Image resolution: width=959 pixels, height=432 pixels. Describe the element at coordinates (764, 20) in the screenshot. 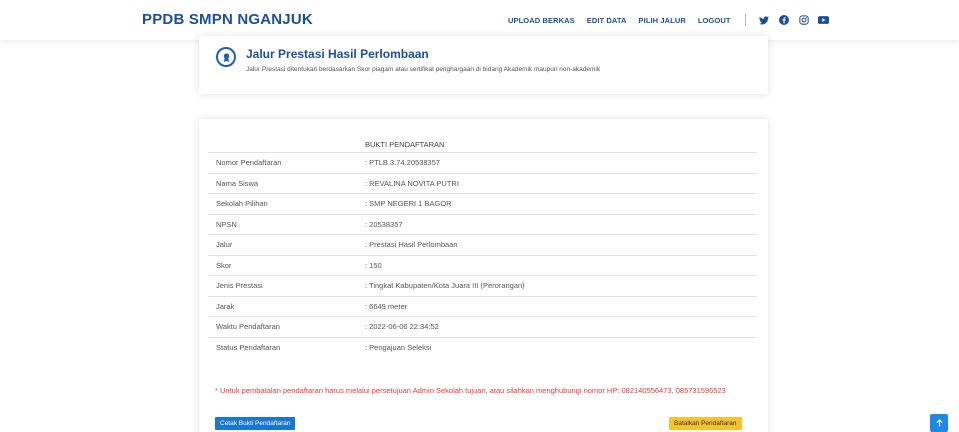

I see `twitter-icon` at that location.